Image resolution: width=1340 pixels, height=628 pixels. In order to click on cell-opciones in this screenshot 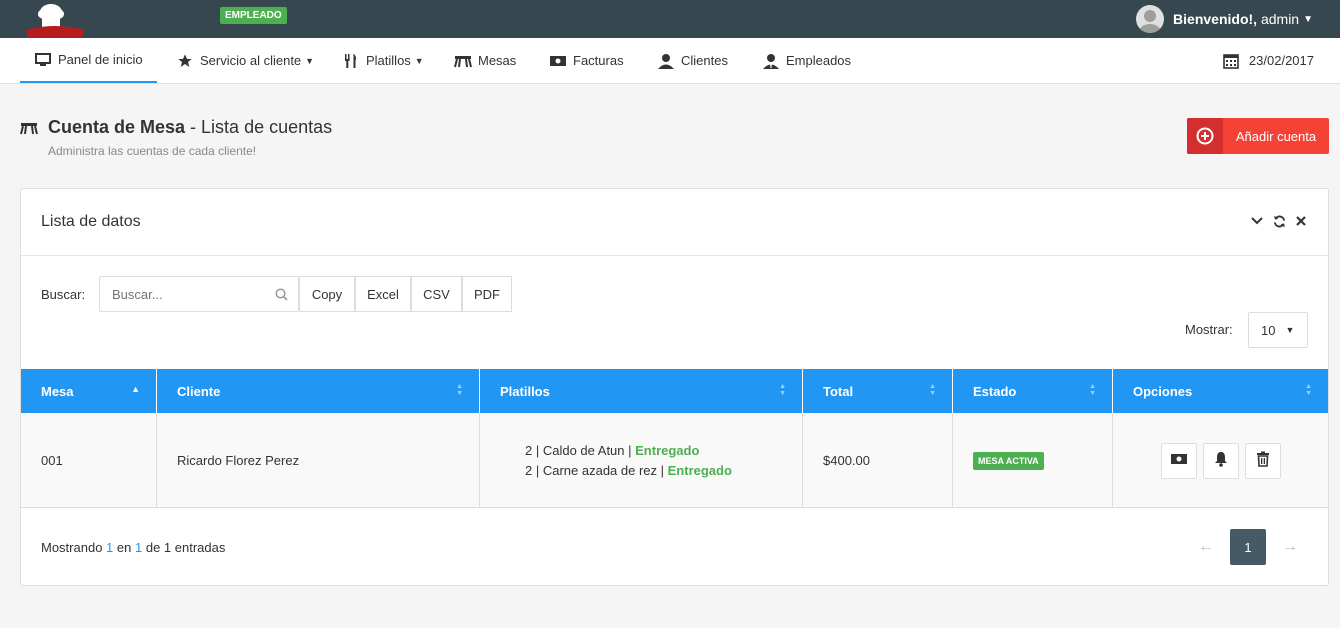, I will do `click(1220, 460)`.